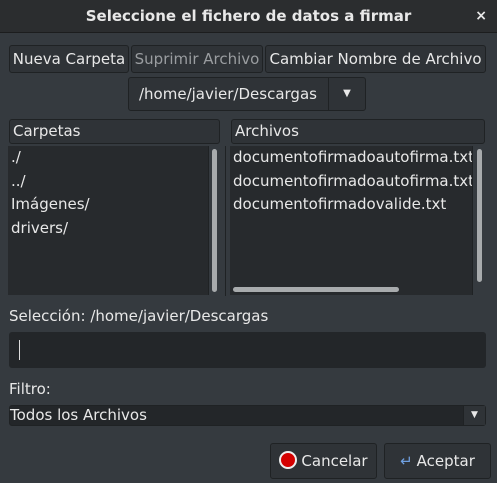  I want to click on cancel-button: Cancelar, so click(323, 461).